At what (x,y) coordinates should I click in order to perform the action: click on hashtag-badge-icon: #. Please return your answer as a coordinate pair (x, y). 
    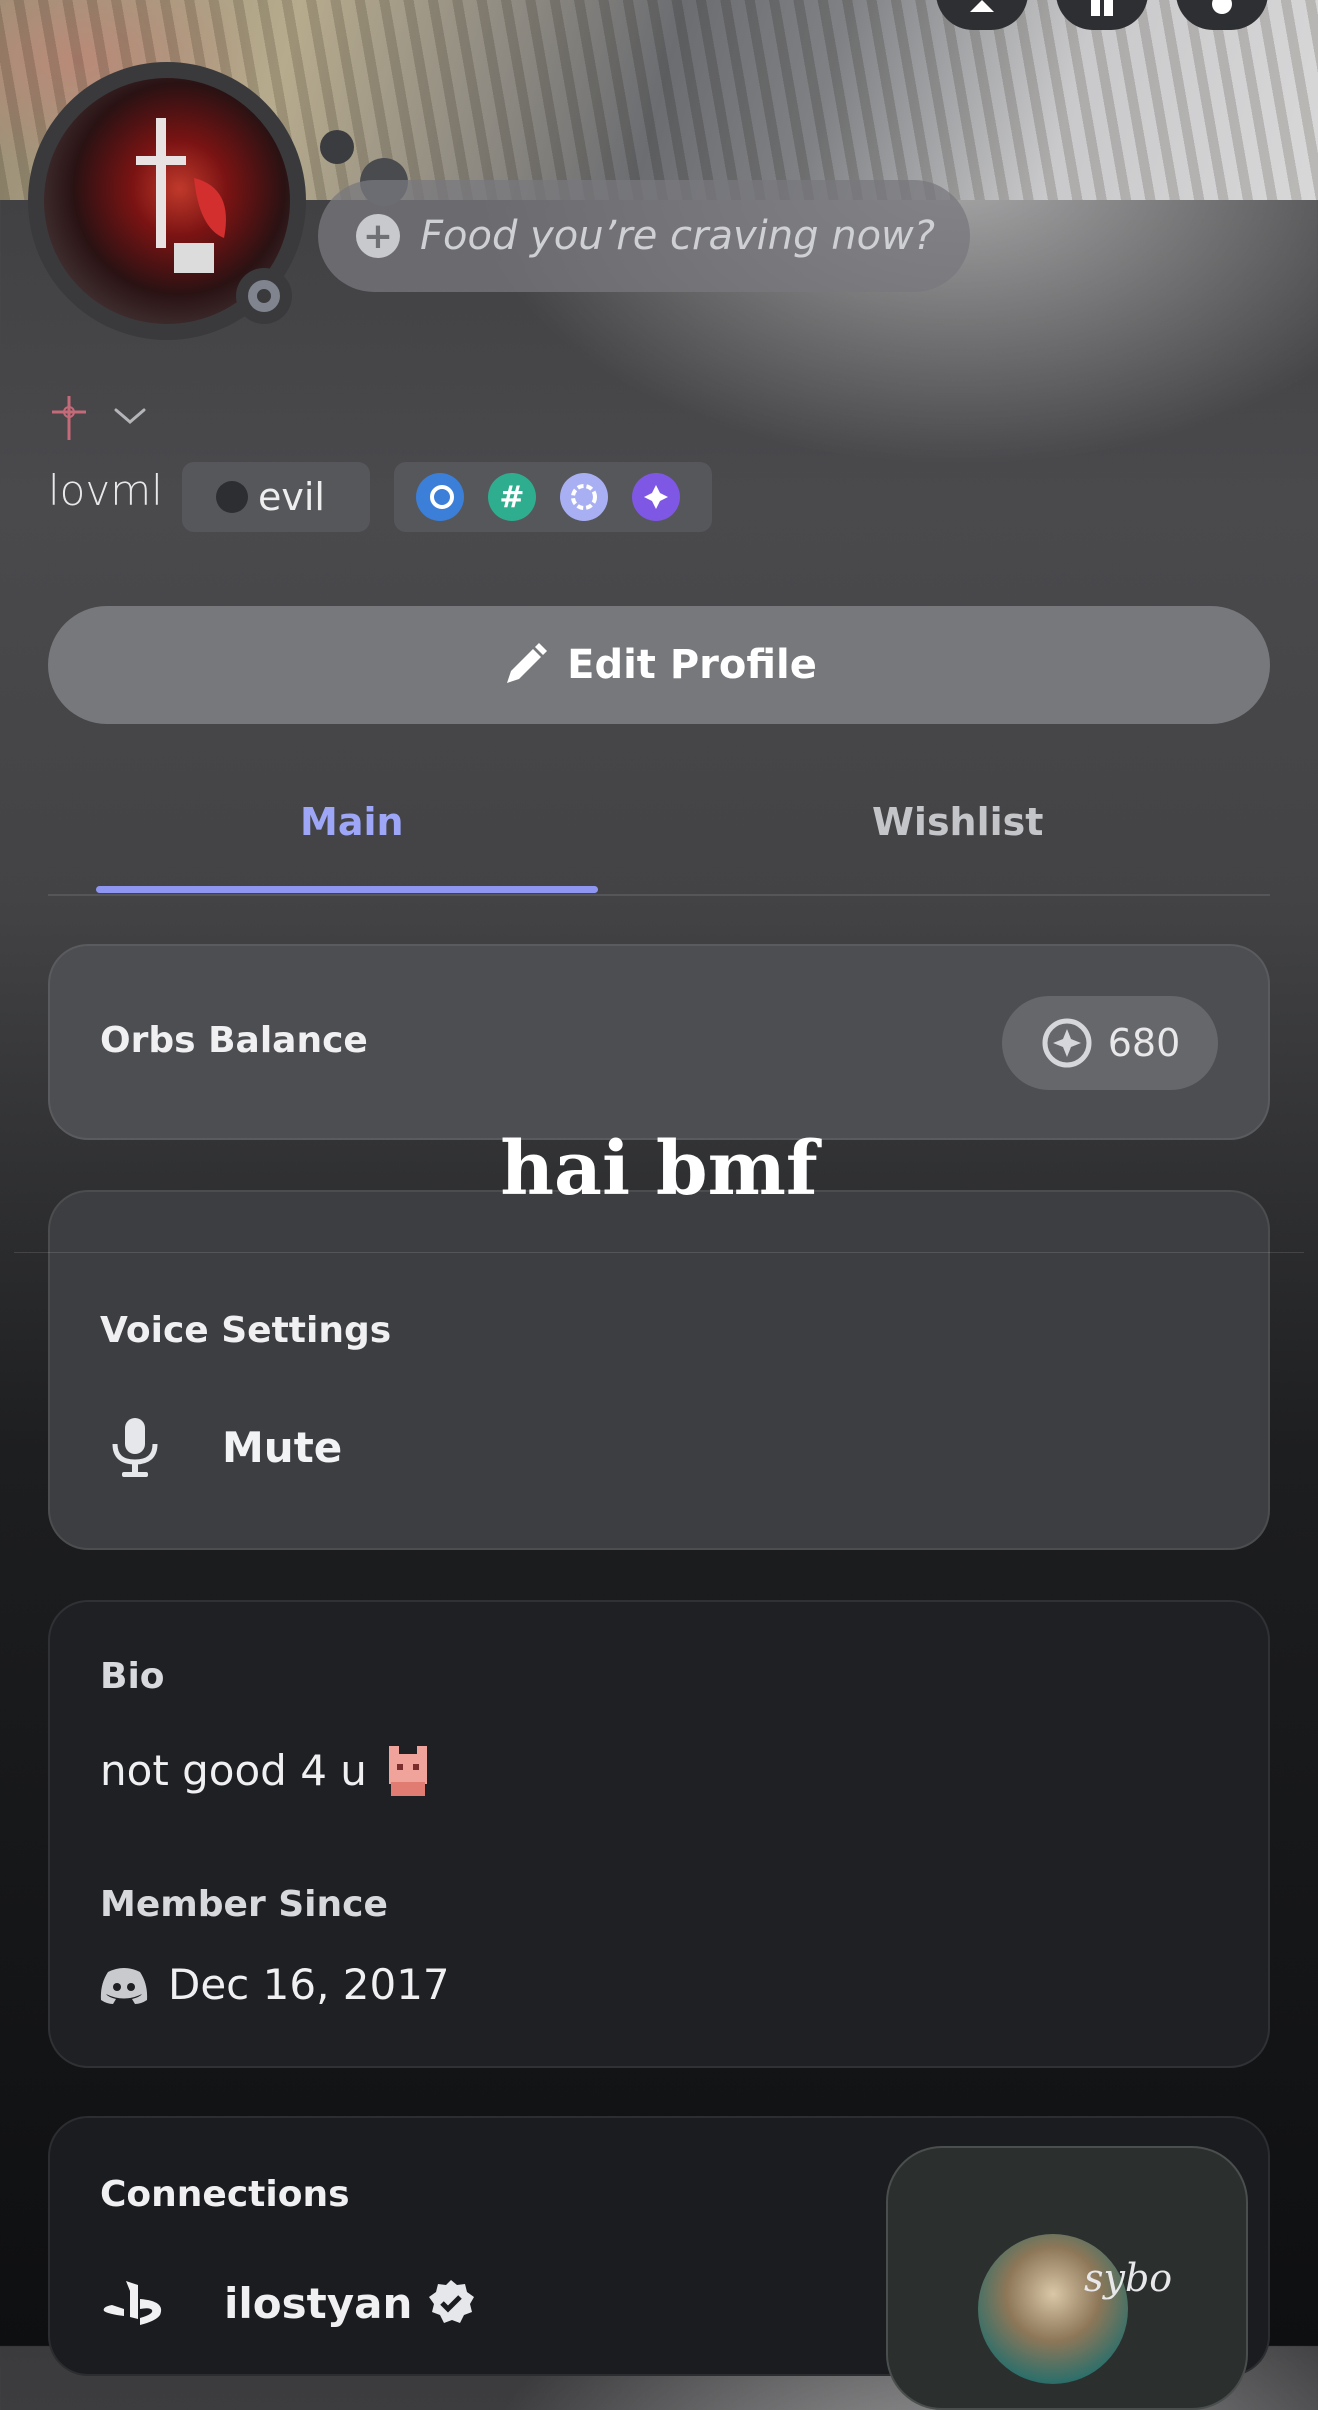
    Looking at the image, I should click on (512, 497).